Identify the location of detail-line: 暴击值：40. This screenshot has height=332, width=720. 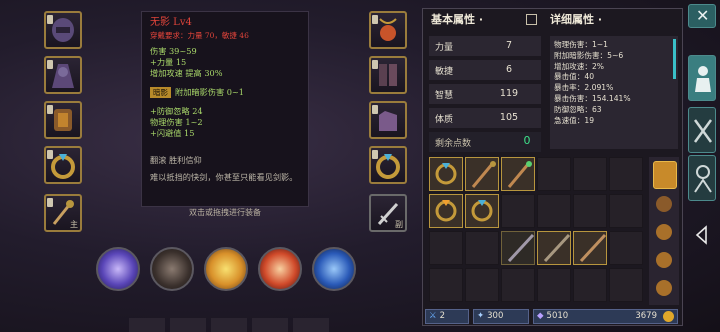
(574, 77).